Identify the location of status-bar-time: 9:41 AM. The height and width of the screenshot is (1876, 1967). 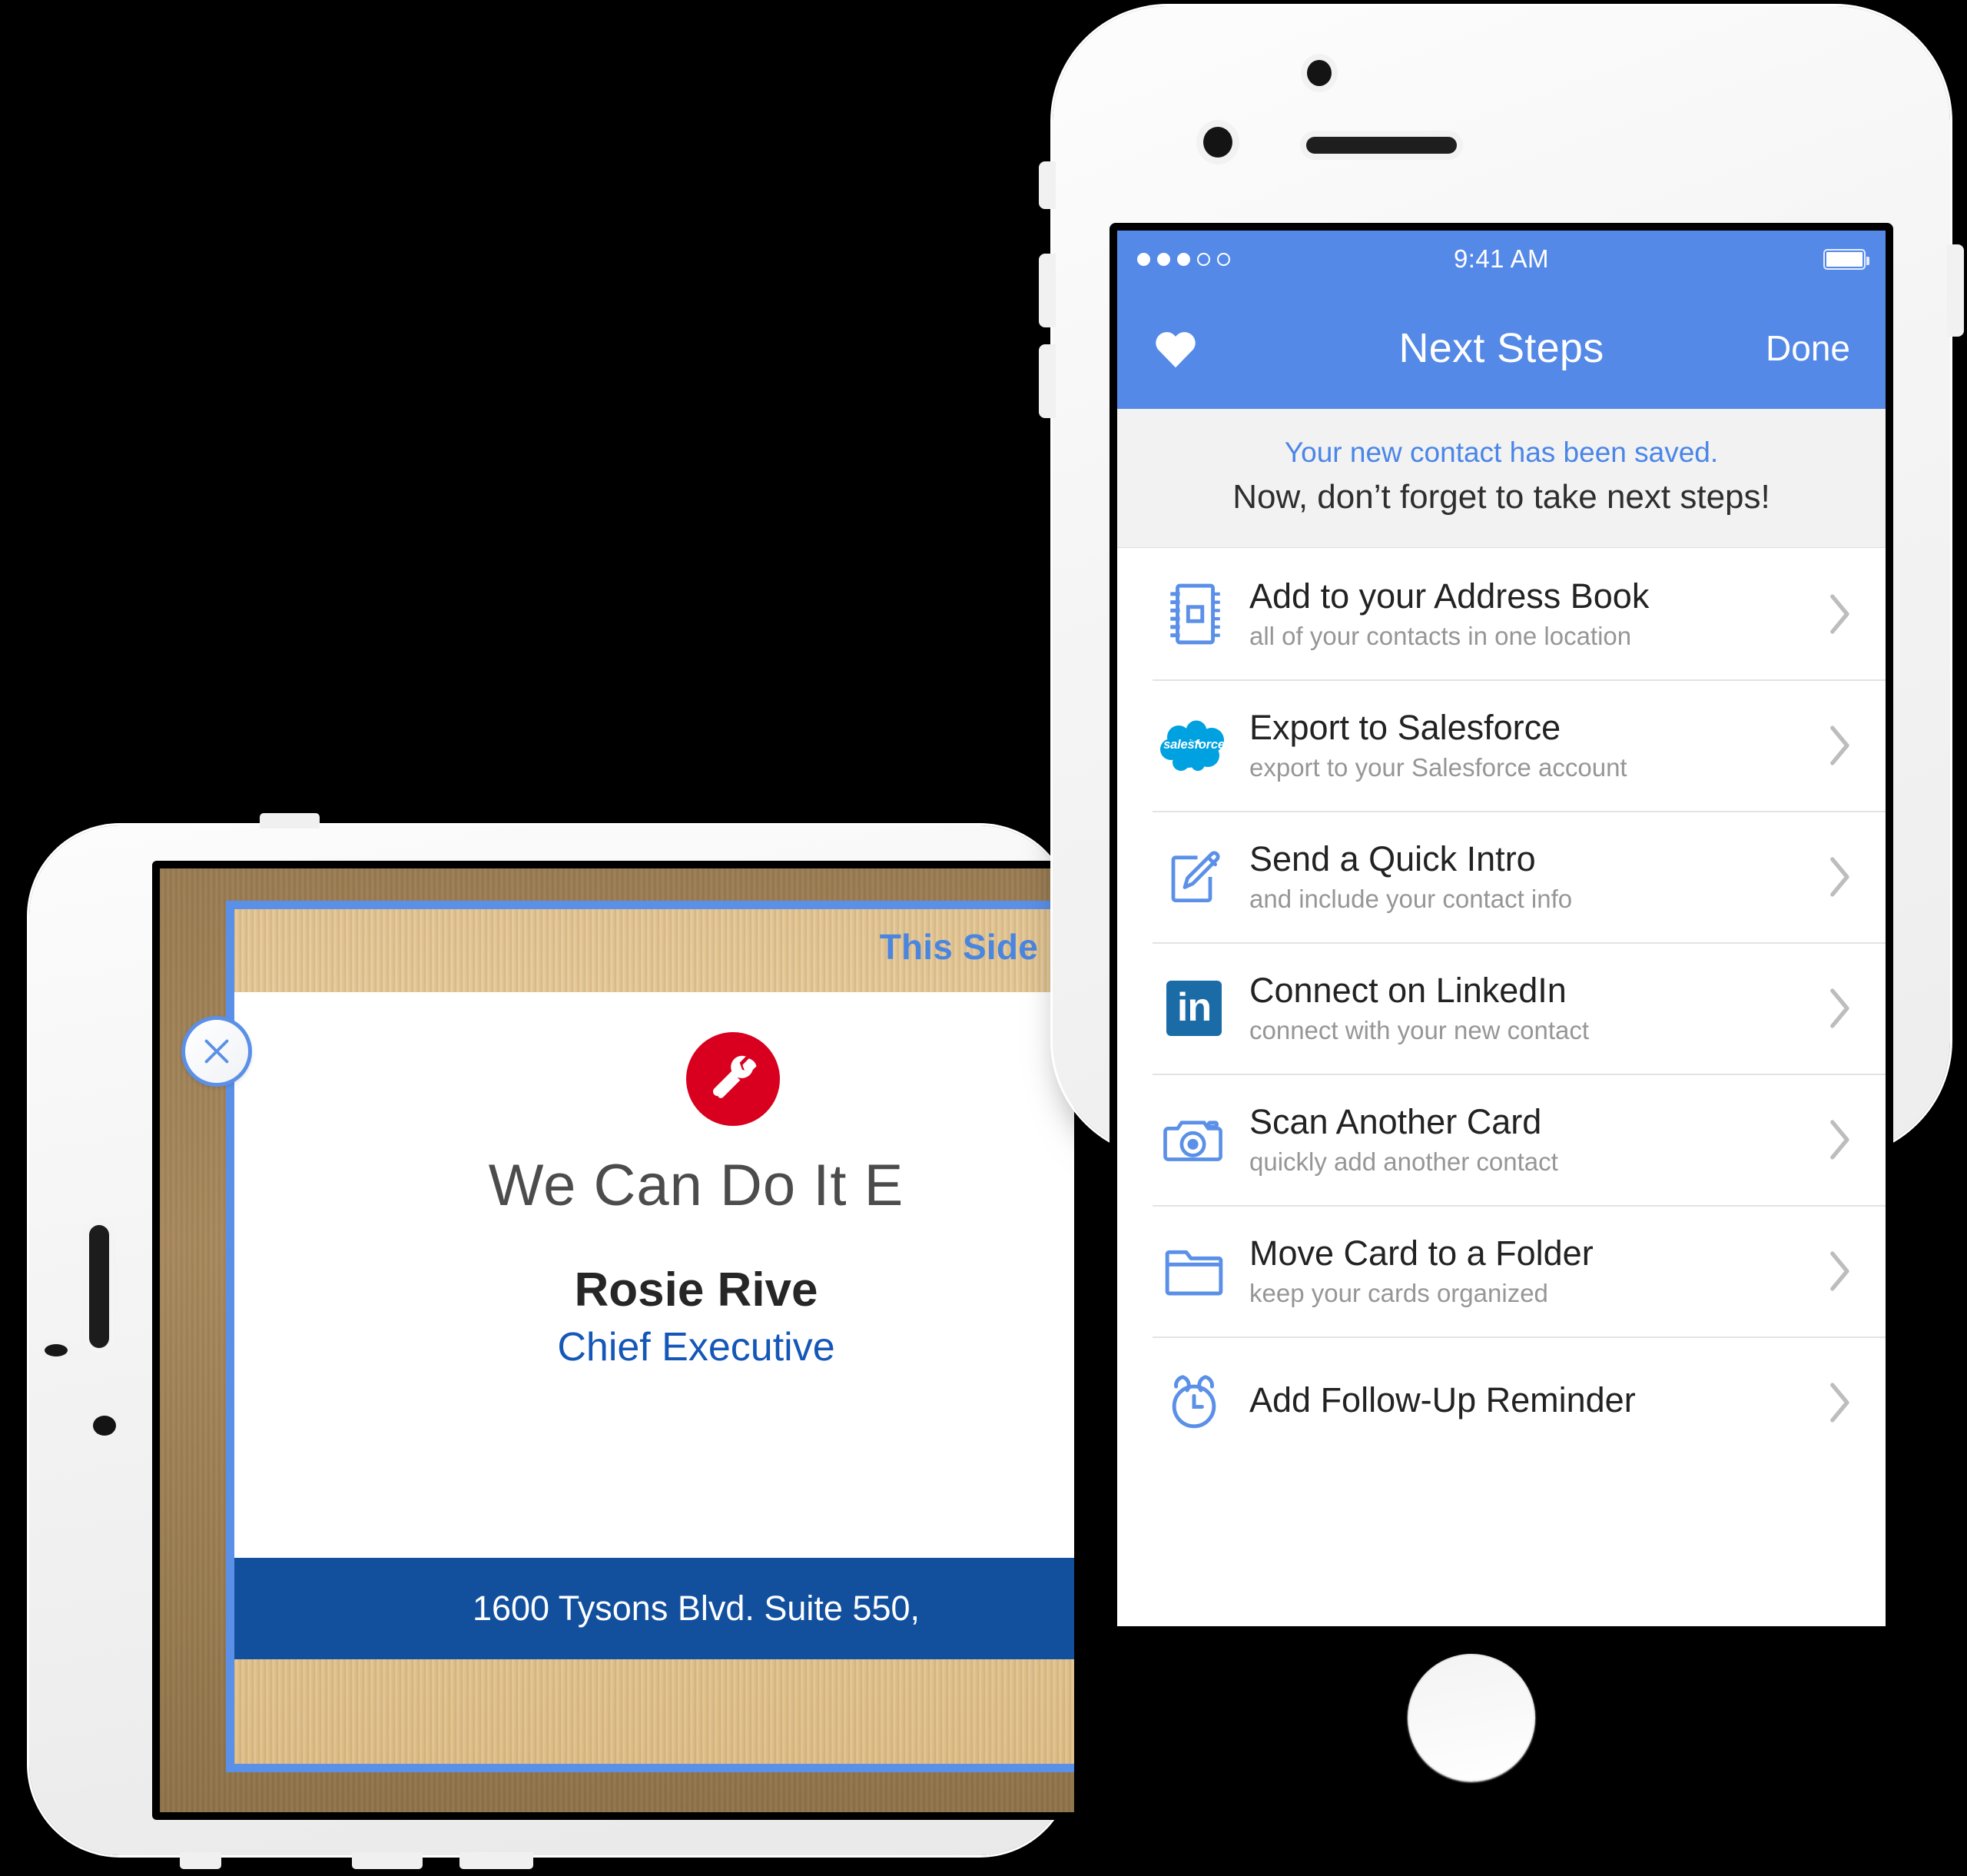
(1501, 258).